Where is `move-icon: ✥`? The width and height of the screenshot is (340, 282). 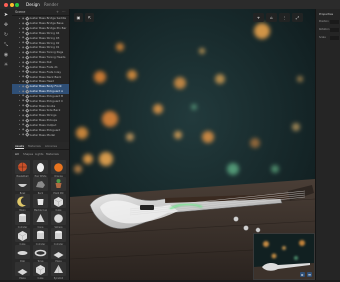 move-icon: ✥ is located at coordinates (6, 25).